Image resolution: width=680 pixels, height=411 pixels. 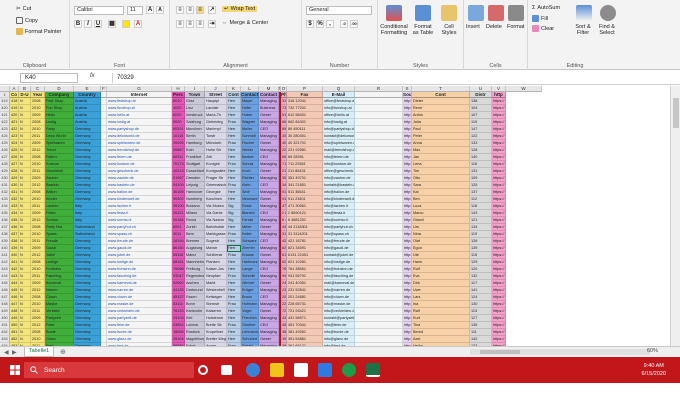 What do you see at coordinates (373, 370) in the screenshot?
I see `excel-icon` at bounding box center [373, 370].